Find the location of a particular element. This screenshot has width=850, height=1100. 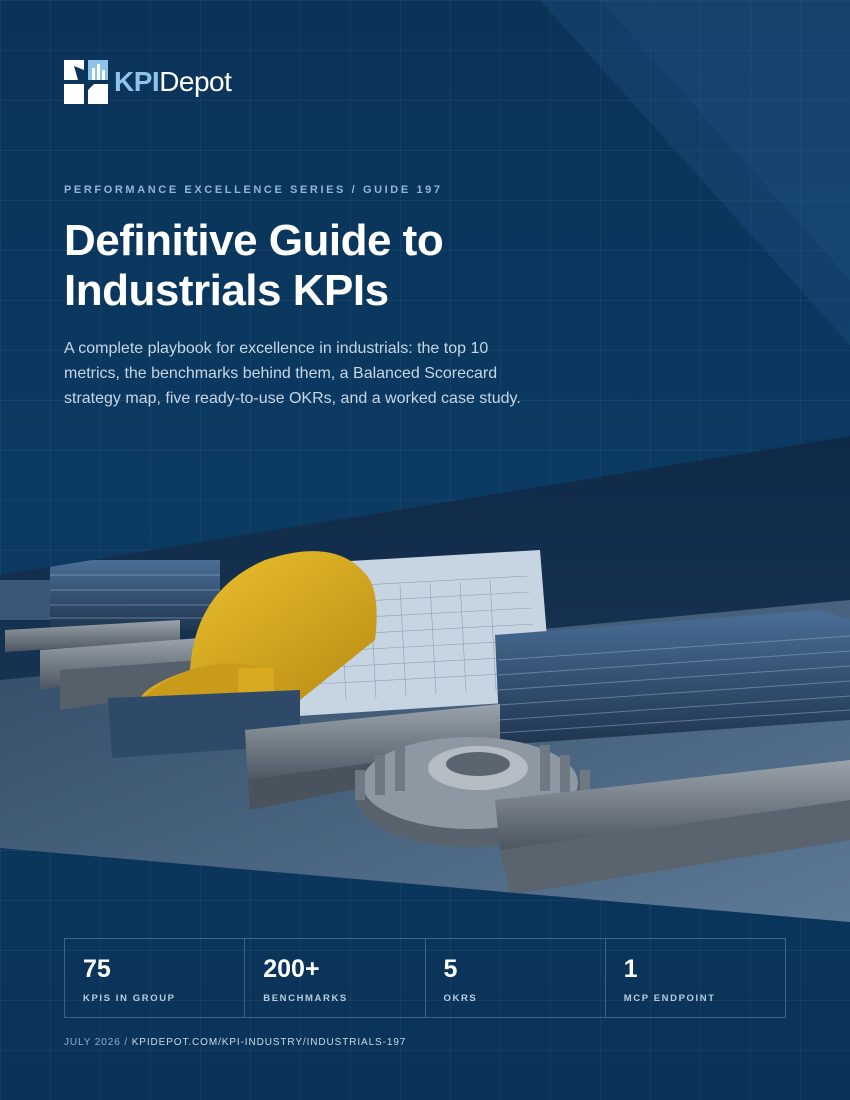

kpidepot-logo-icon is located at coordinates (86, 82).